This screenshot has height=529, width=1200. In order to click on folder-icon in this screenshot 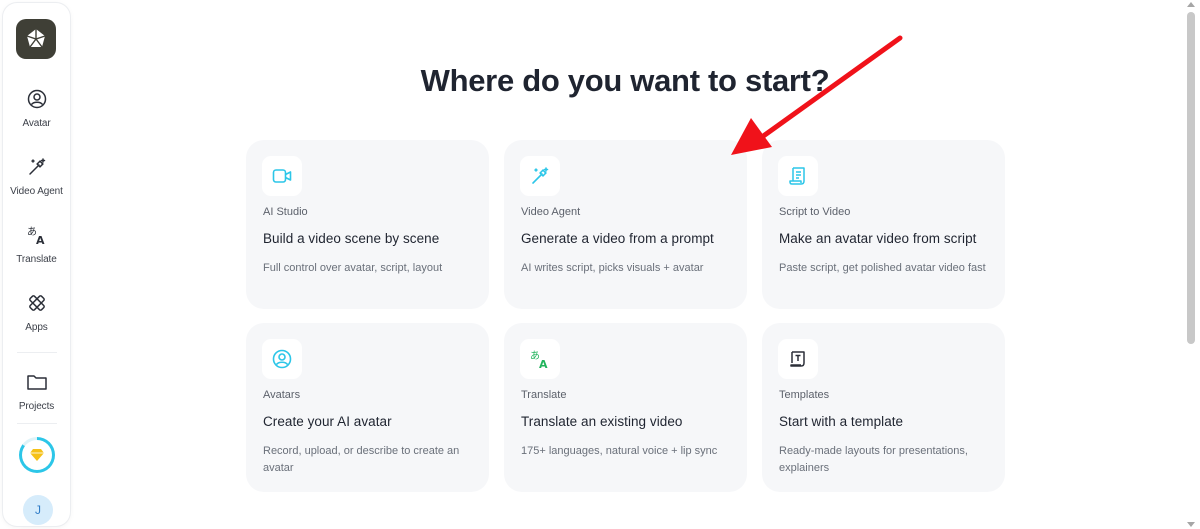, I will do `click(37, 382)`.